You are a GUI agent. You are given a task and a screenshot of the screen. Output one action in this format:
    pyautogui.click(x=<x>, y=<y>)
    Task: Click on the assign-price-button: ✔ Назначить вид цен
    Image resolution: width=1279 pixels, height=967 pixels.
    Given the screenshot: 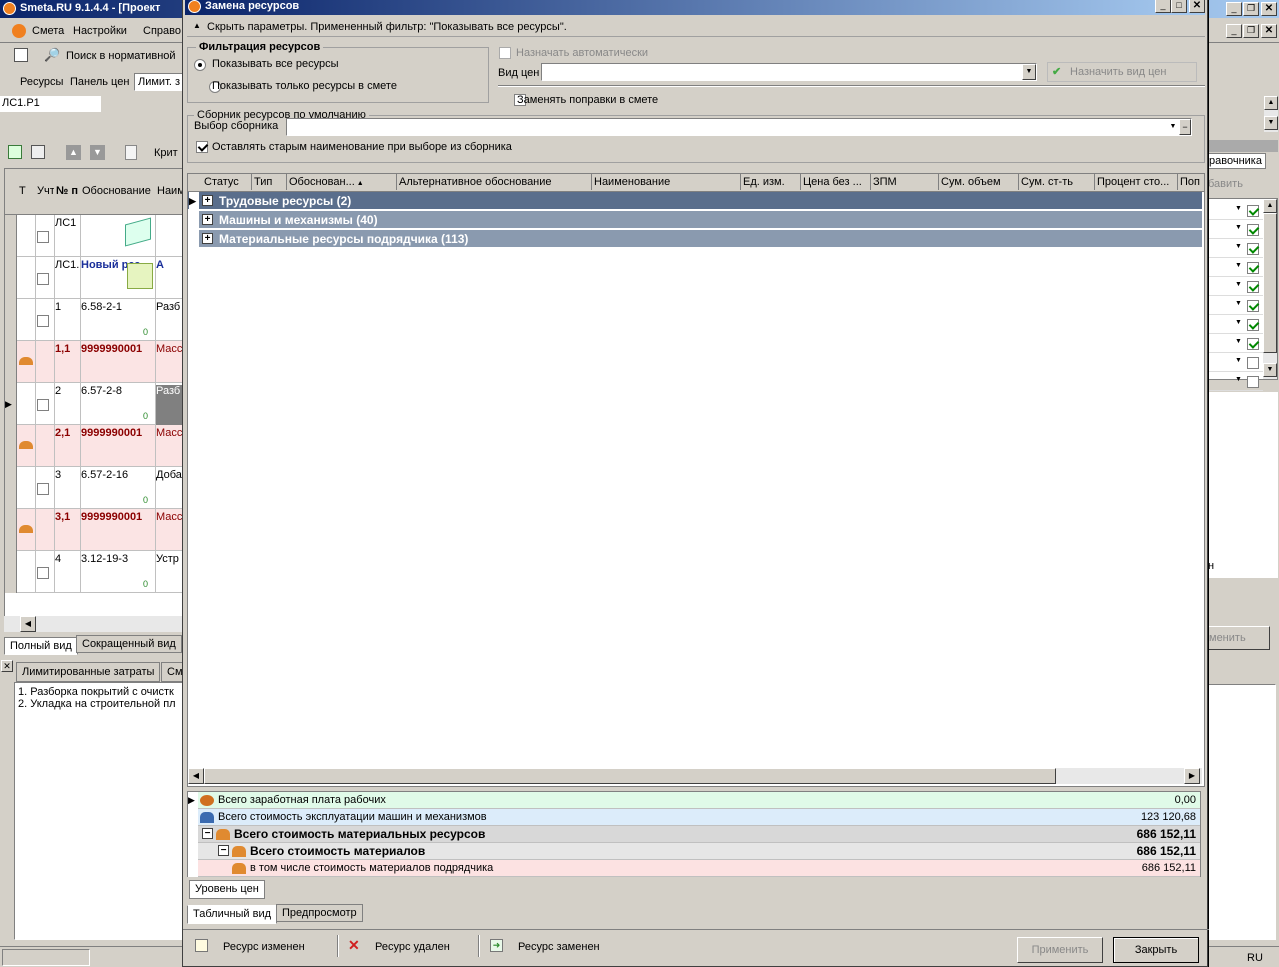 What is the action you would take?
    pyautogui.click(x=1122, y=72)
    